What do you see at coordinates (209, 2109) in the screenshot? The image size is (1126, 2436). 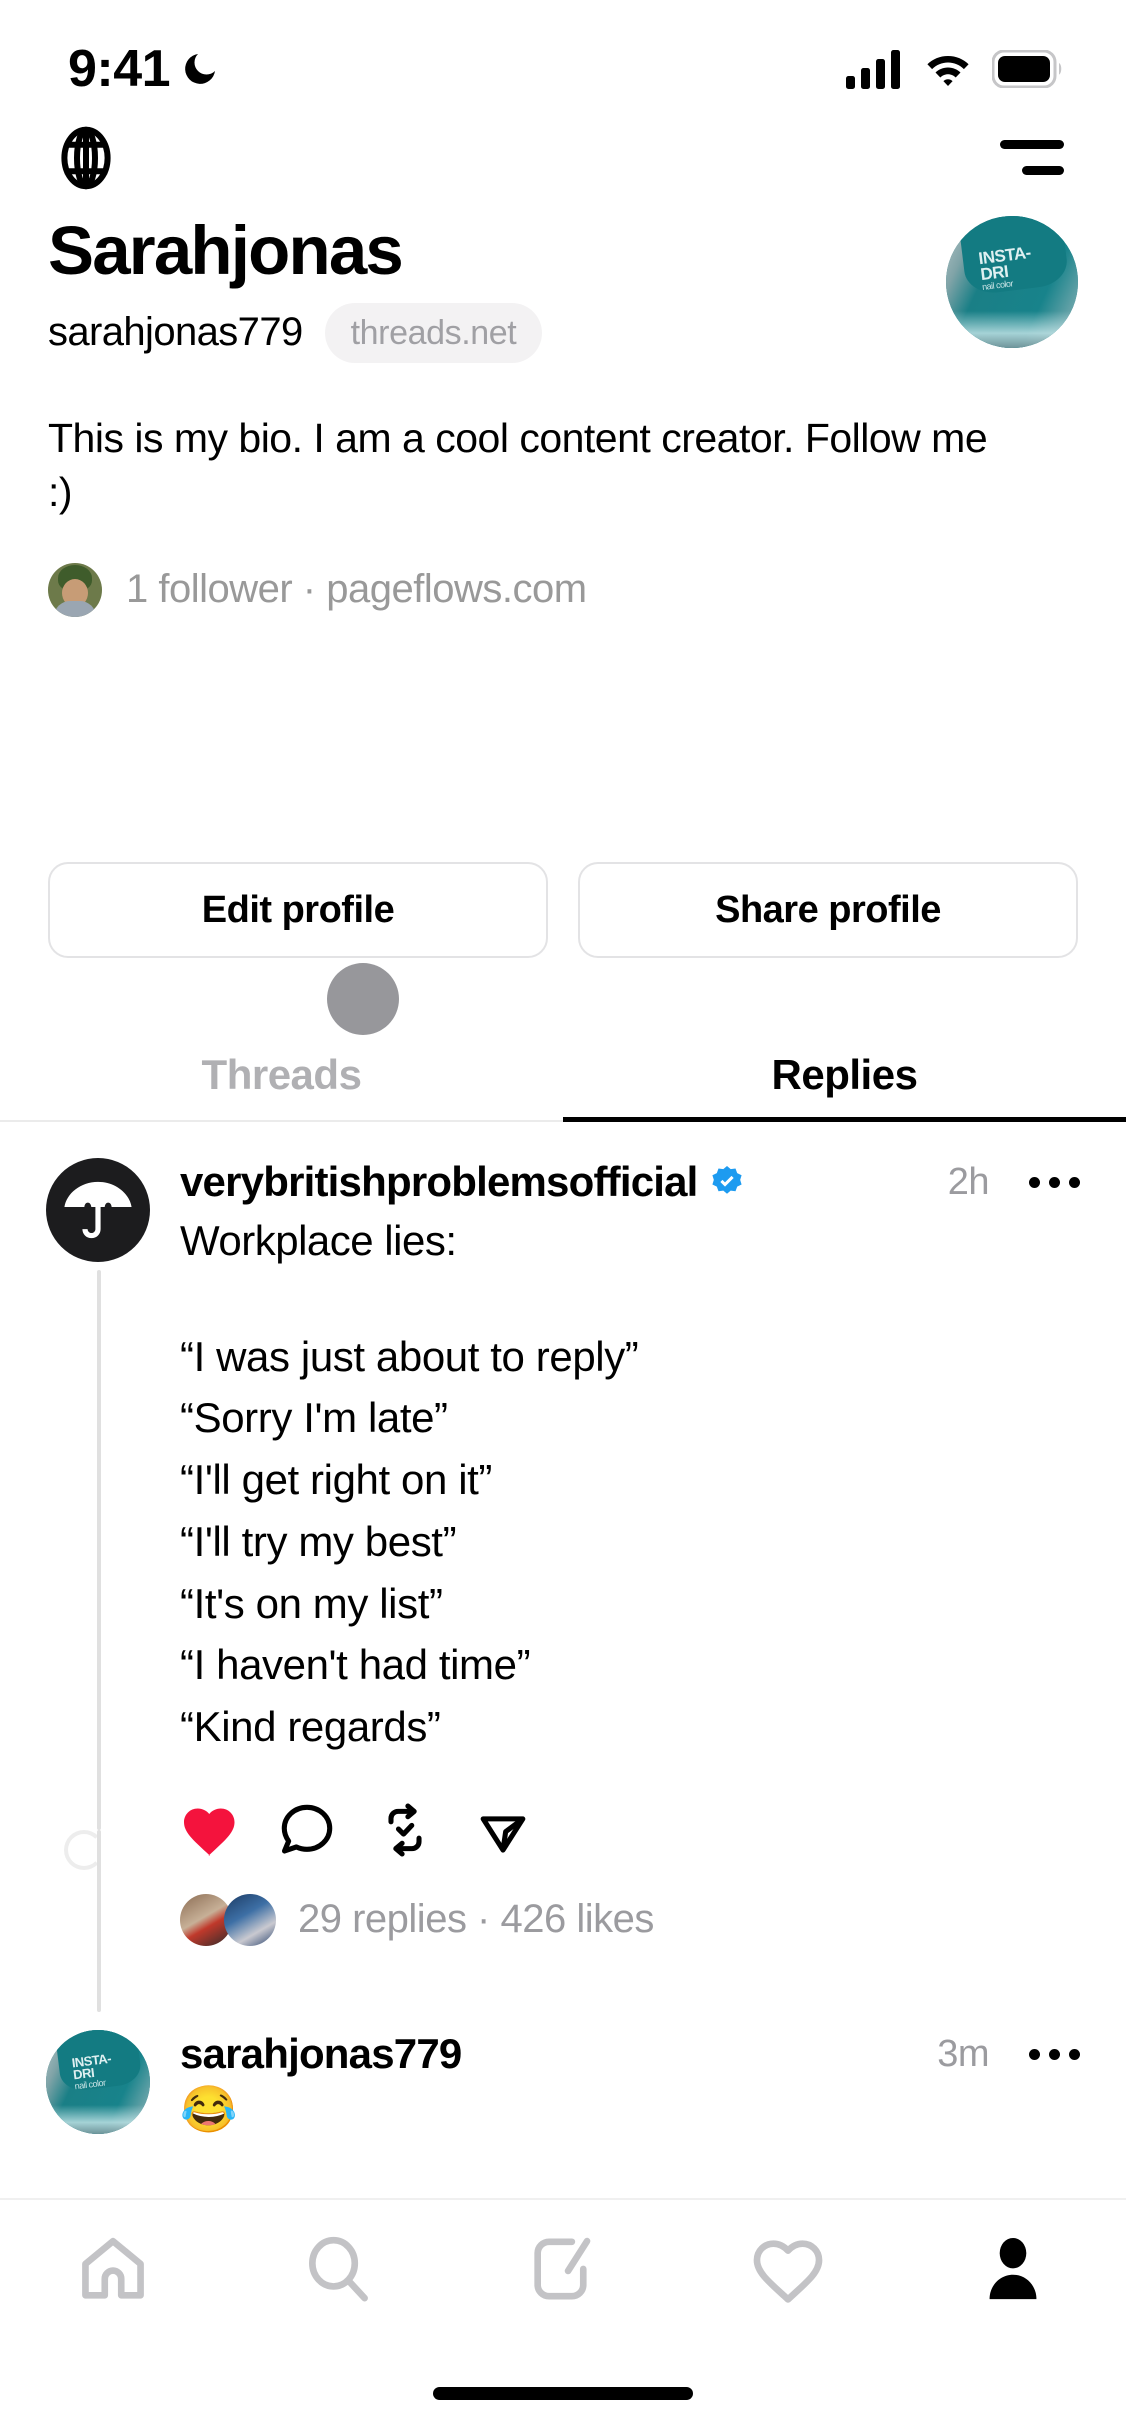 I see `reply-text: 😂` at bounding box center [209, 2109].